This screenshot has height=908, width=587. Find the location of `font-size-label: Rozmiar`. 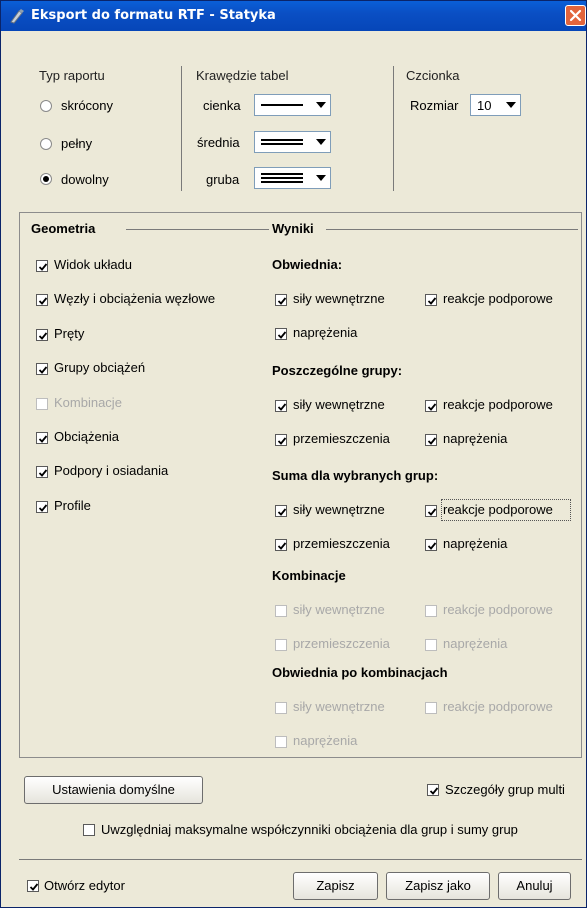

font-size-label: Rozmiar is located at coordinates (434, 105).